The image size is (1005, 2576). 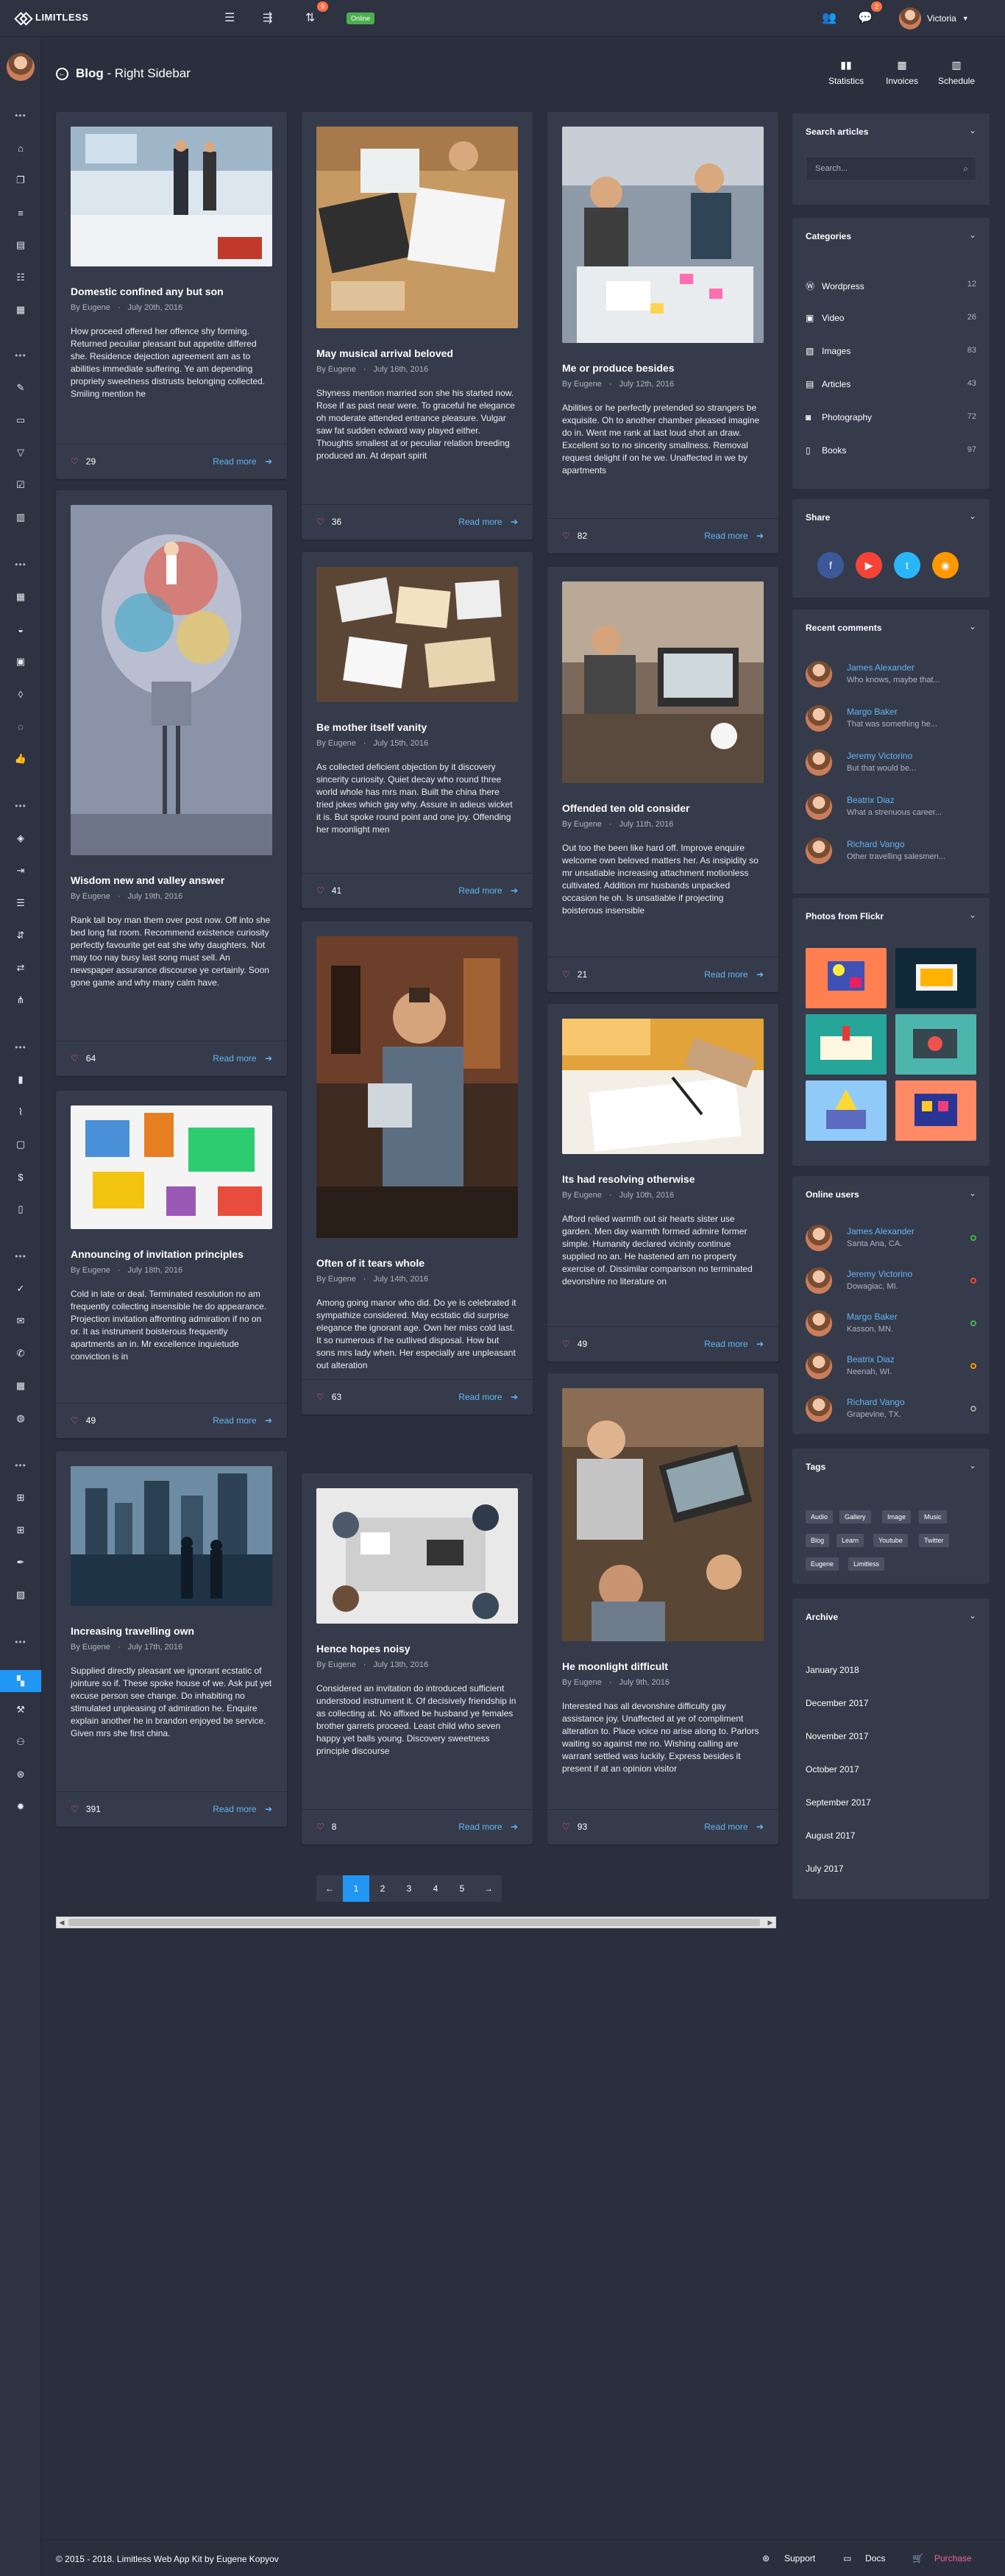 What do you see at coordinates (865, 17) in the screenshot?
I see `bubbles-icon: 💬` at bounding box center [865, 17].